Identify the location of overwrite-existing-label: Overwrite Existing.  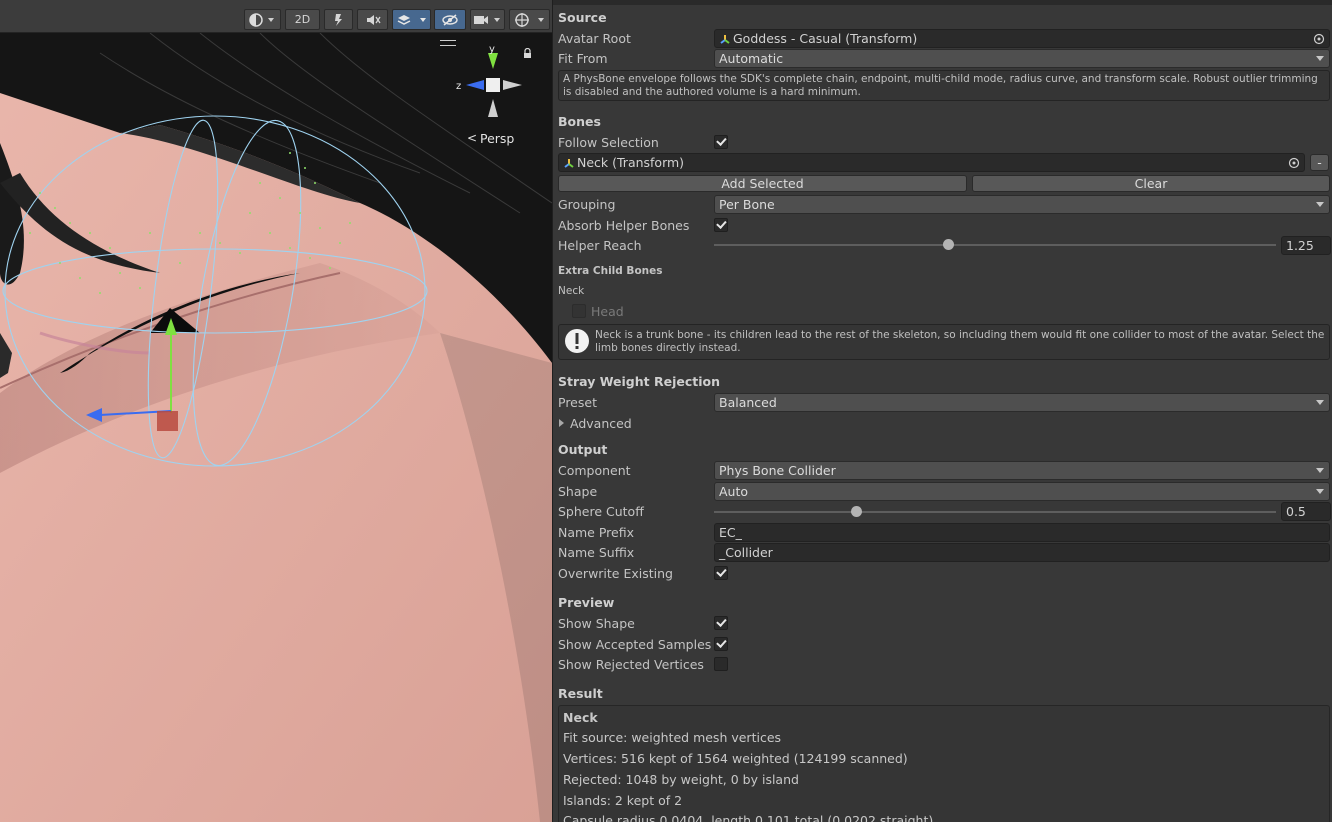
(615, 573).